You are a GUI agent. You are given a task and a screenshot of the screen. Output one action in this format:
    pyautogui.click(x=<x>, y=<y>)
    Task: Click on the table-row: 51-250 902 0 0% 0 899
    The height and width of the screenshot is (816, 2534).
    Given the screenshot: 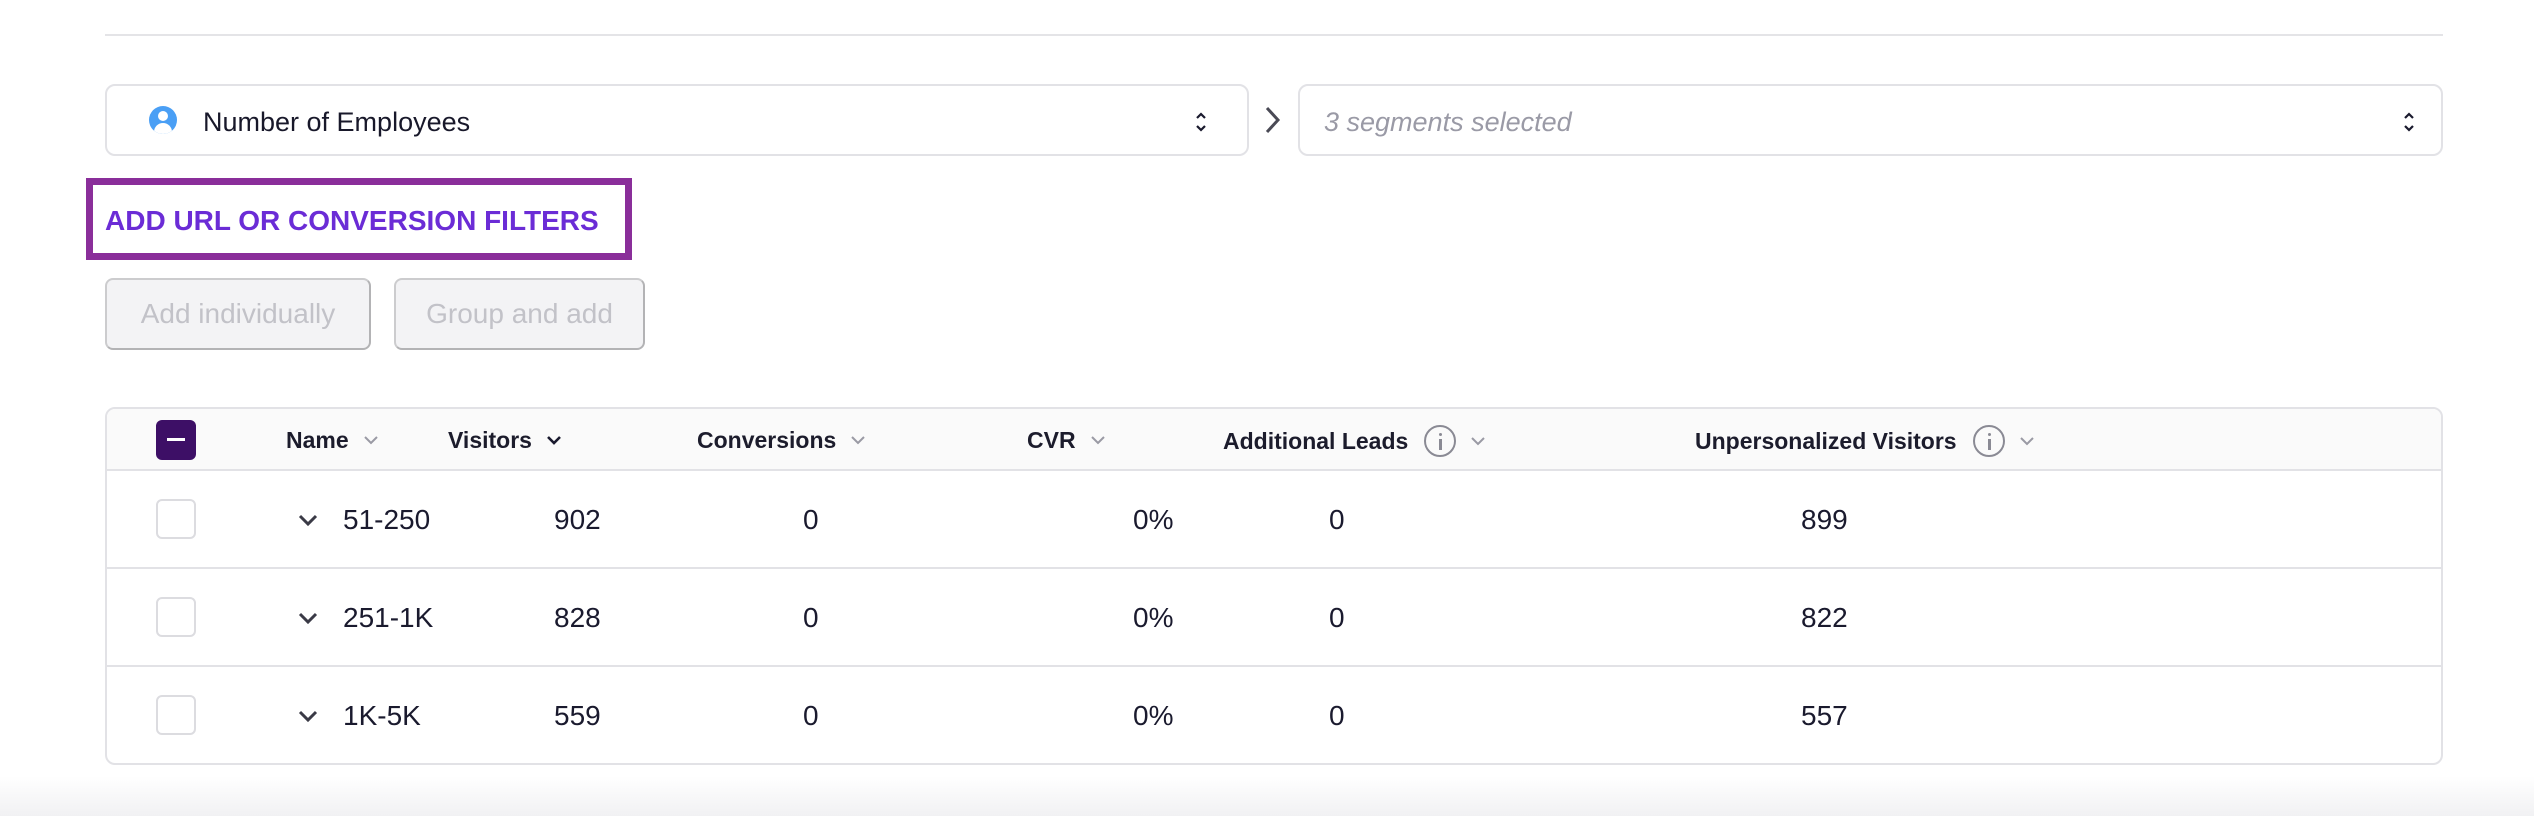 What is the action you would take?
    pyautogui.click(x=1274, y=520)
    